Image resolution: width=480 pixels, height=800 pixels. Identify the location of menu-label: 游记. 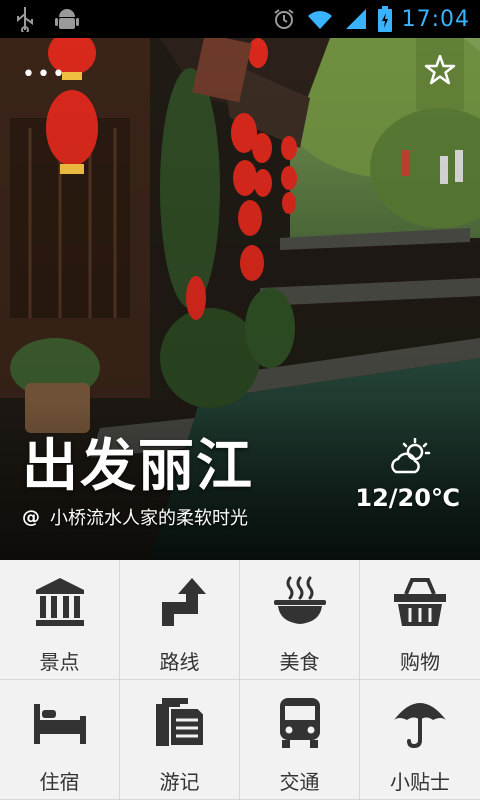
(179, 782).